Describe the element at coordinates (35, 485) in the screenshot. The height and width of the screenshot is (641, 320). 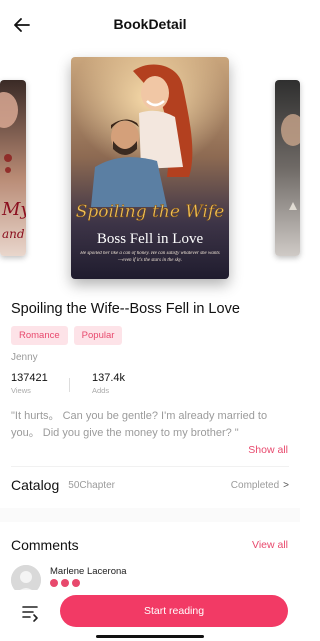
I see `catalog-title: Catalog` at that location.